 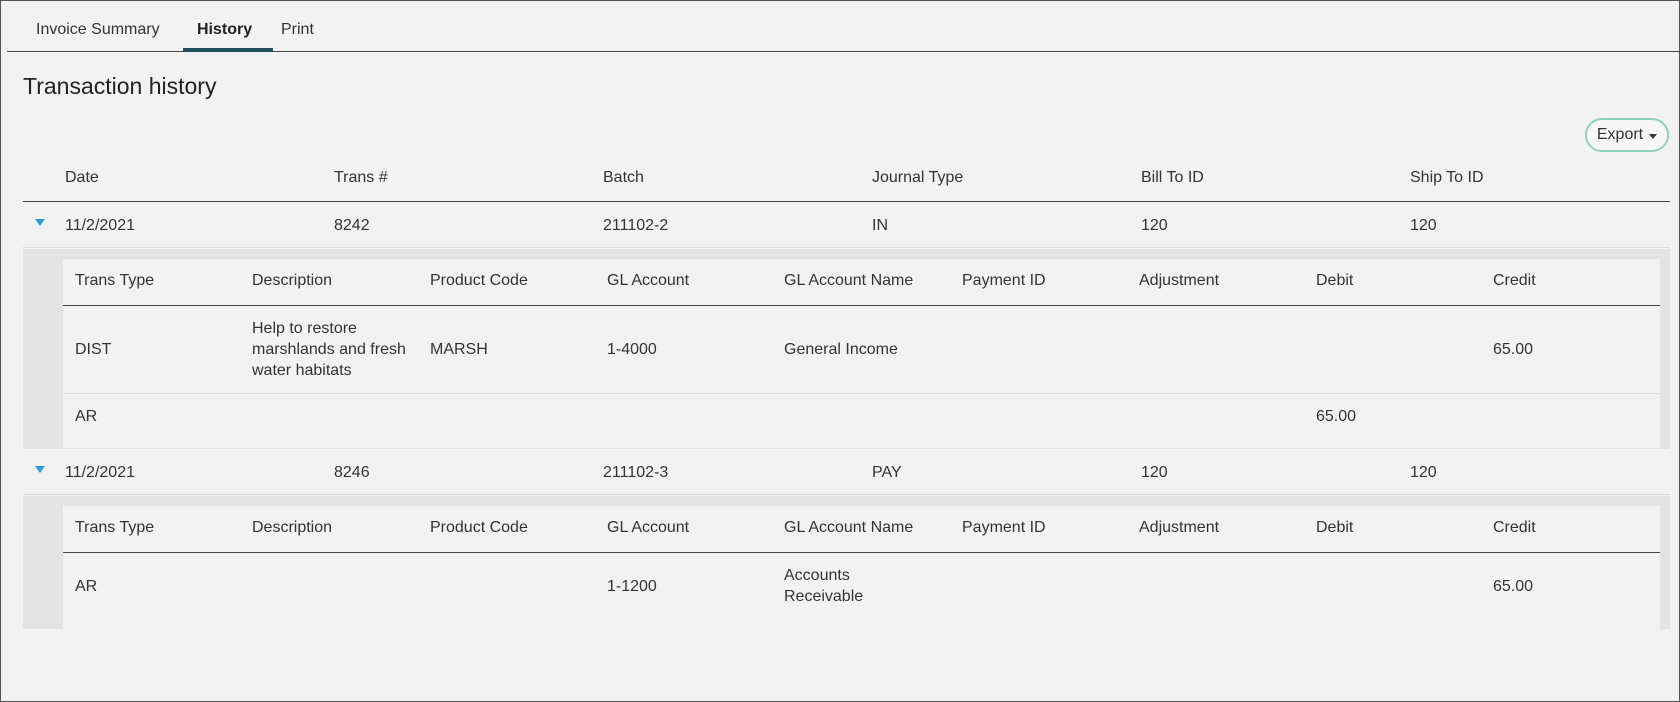 What do you see at coordinates (887, 472) in the screenshot?
I see `cell-journal-type: PAY` at bounding box center [887, 472].